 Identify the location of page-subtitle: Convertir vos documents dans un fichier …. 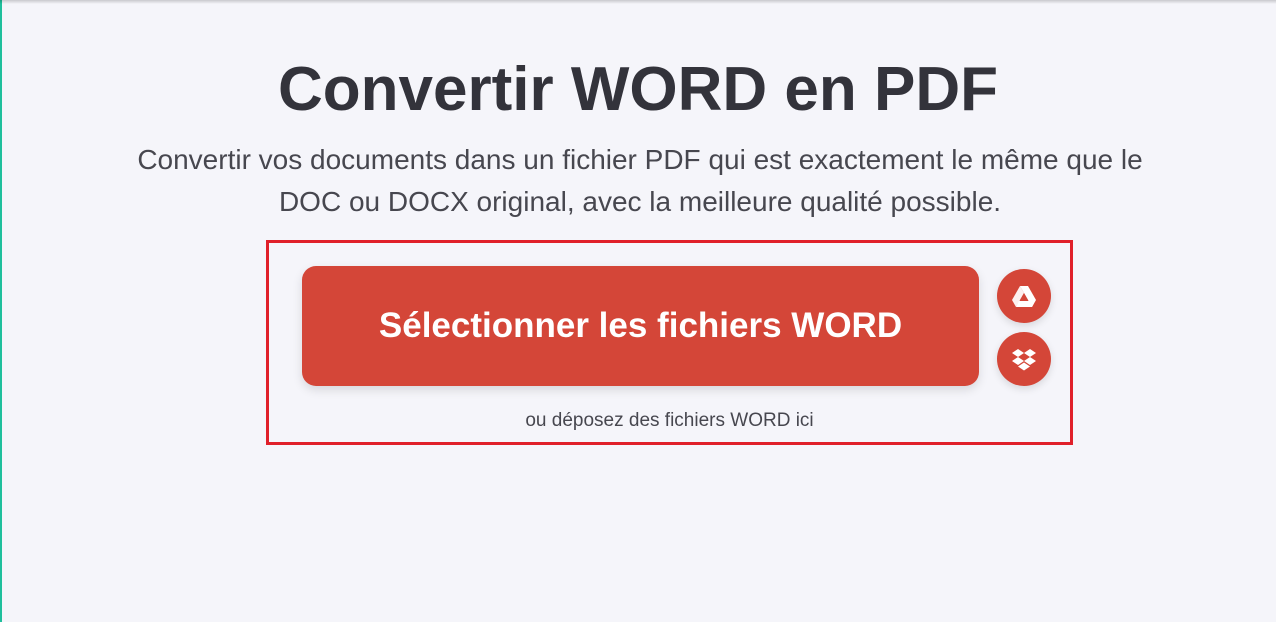
(640, 181).